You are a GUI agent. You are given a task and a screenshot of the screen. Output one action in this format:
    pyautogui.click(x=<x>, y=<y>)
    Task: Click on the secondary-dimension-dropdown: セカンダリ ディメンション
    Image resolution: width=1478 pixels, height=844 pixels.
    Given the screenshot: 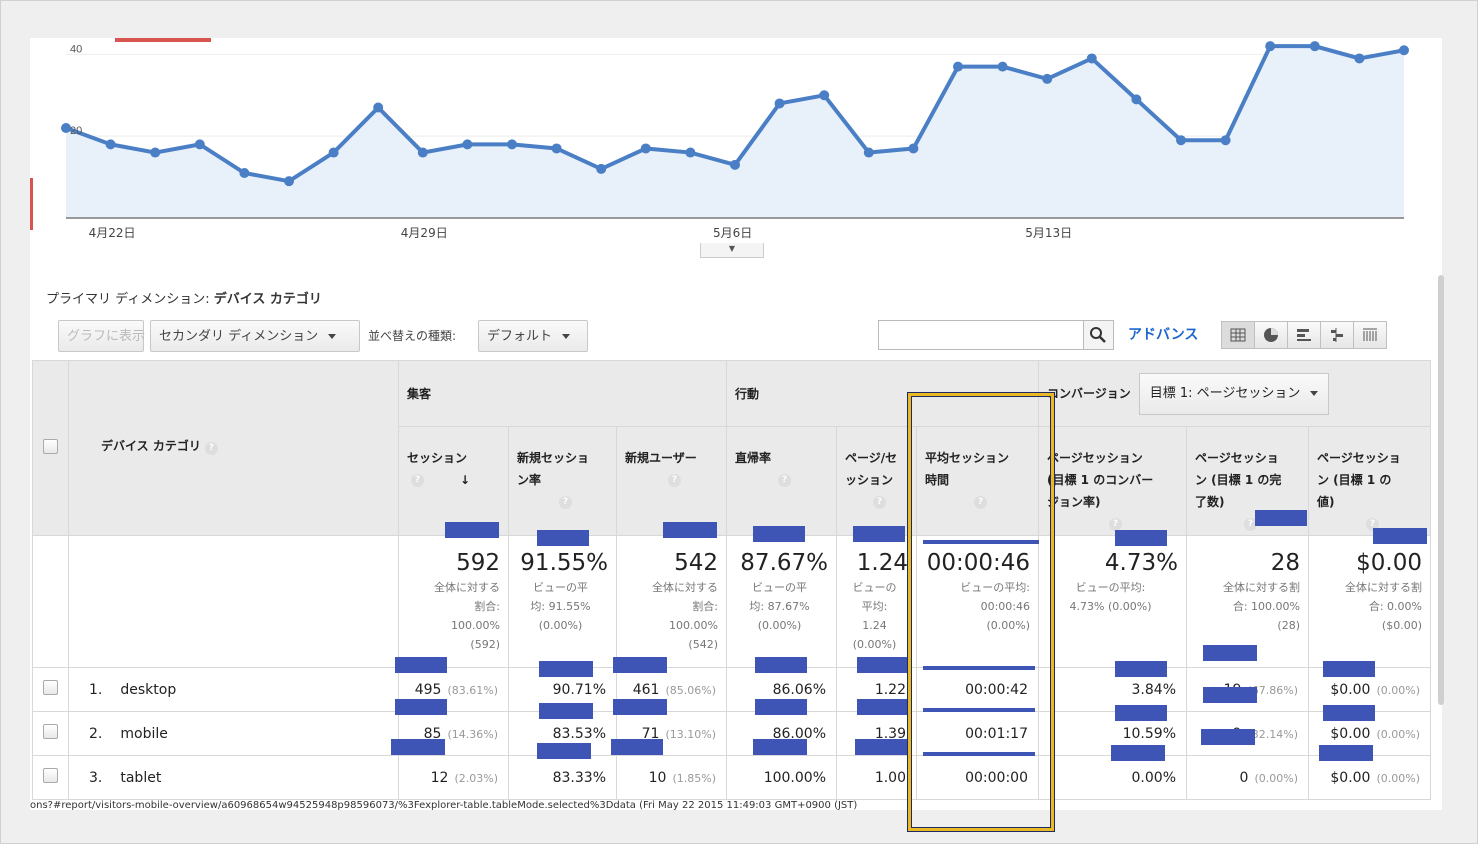 What is the action you would take?
    pyautogui.click(x=255, y=336)
    